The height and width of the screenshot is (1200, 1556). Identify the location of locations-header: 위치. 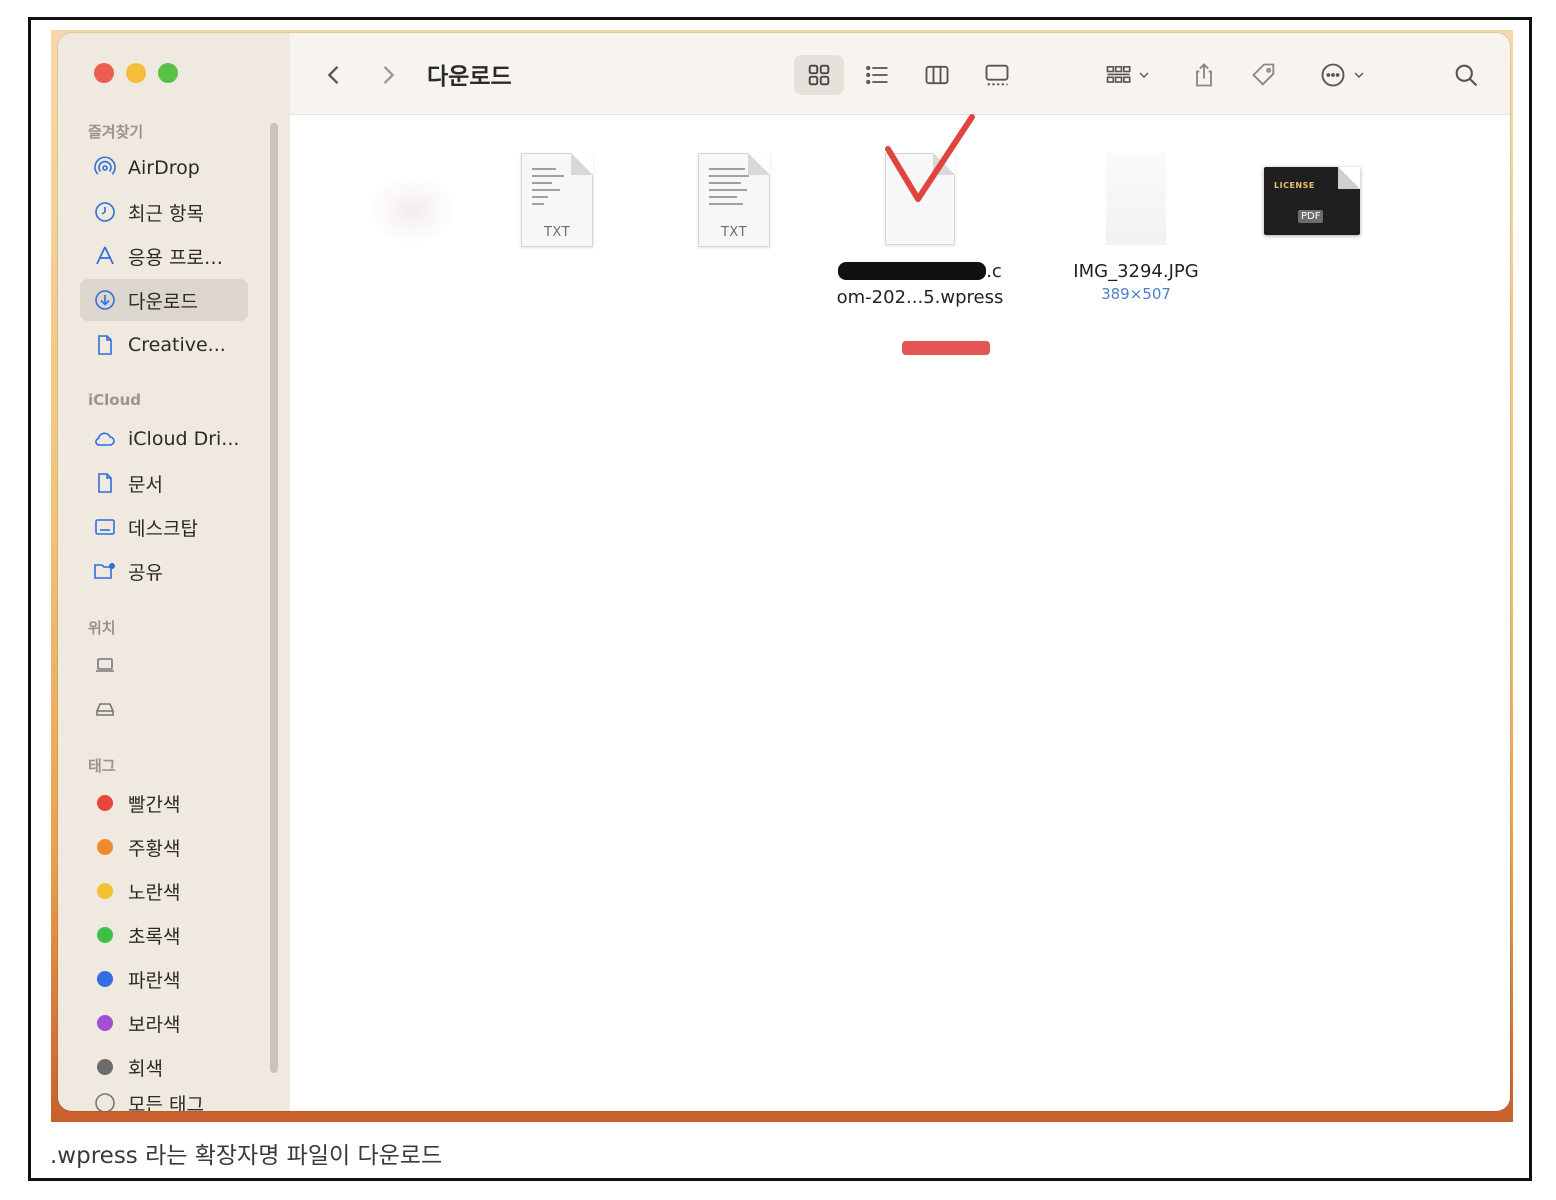
(102, 628).